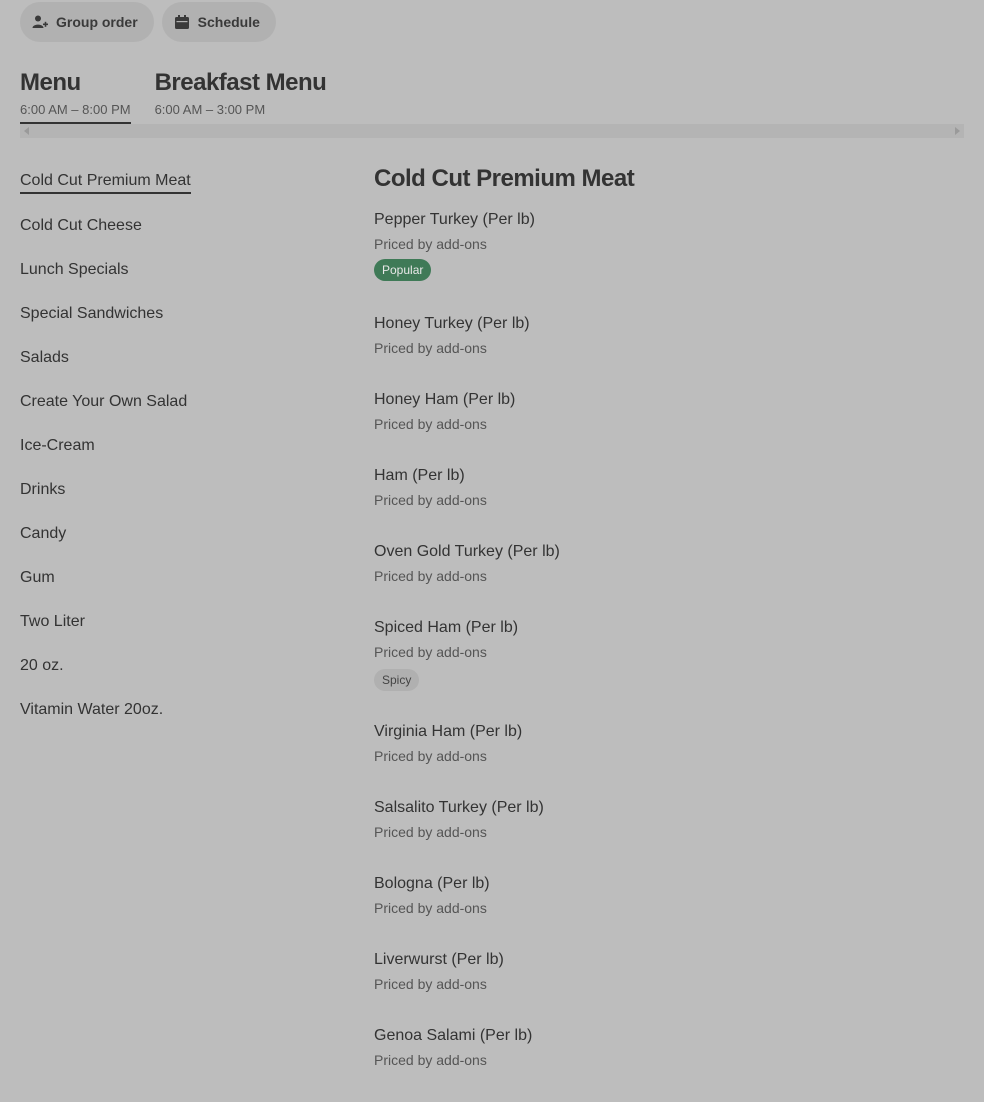  I want to click on tab-menu: Menu 6:00 AM – 8:00 PM, so click(75, 97).